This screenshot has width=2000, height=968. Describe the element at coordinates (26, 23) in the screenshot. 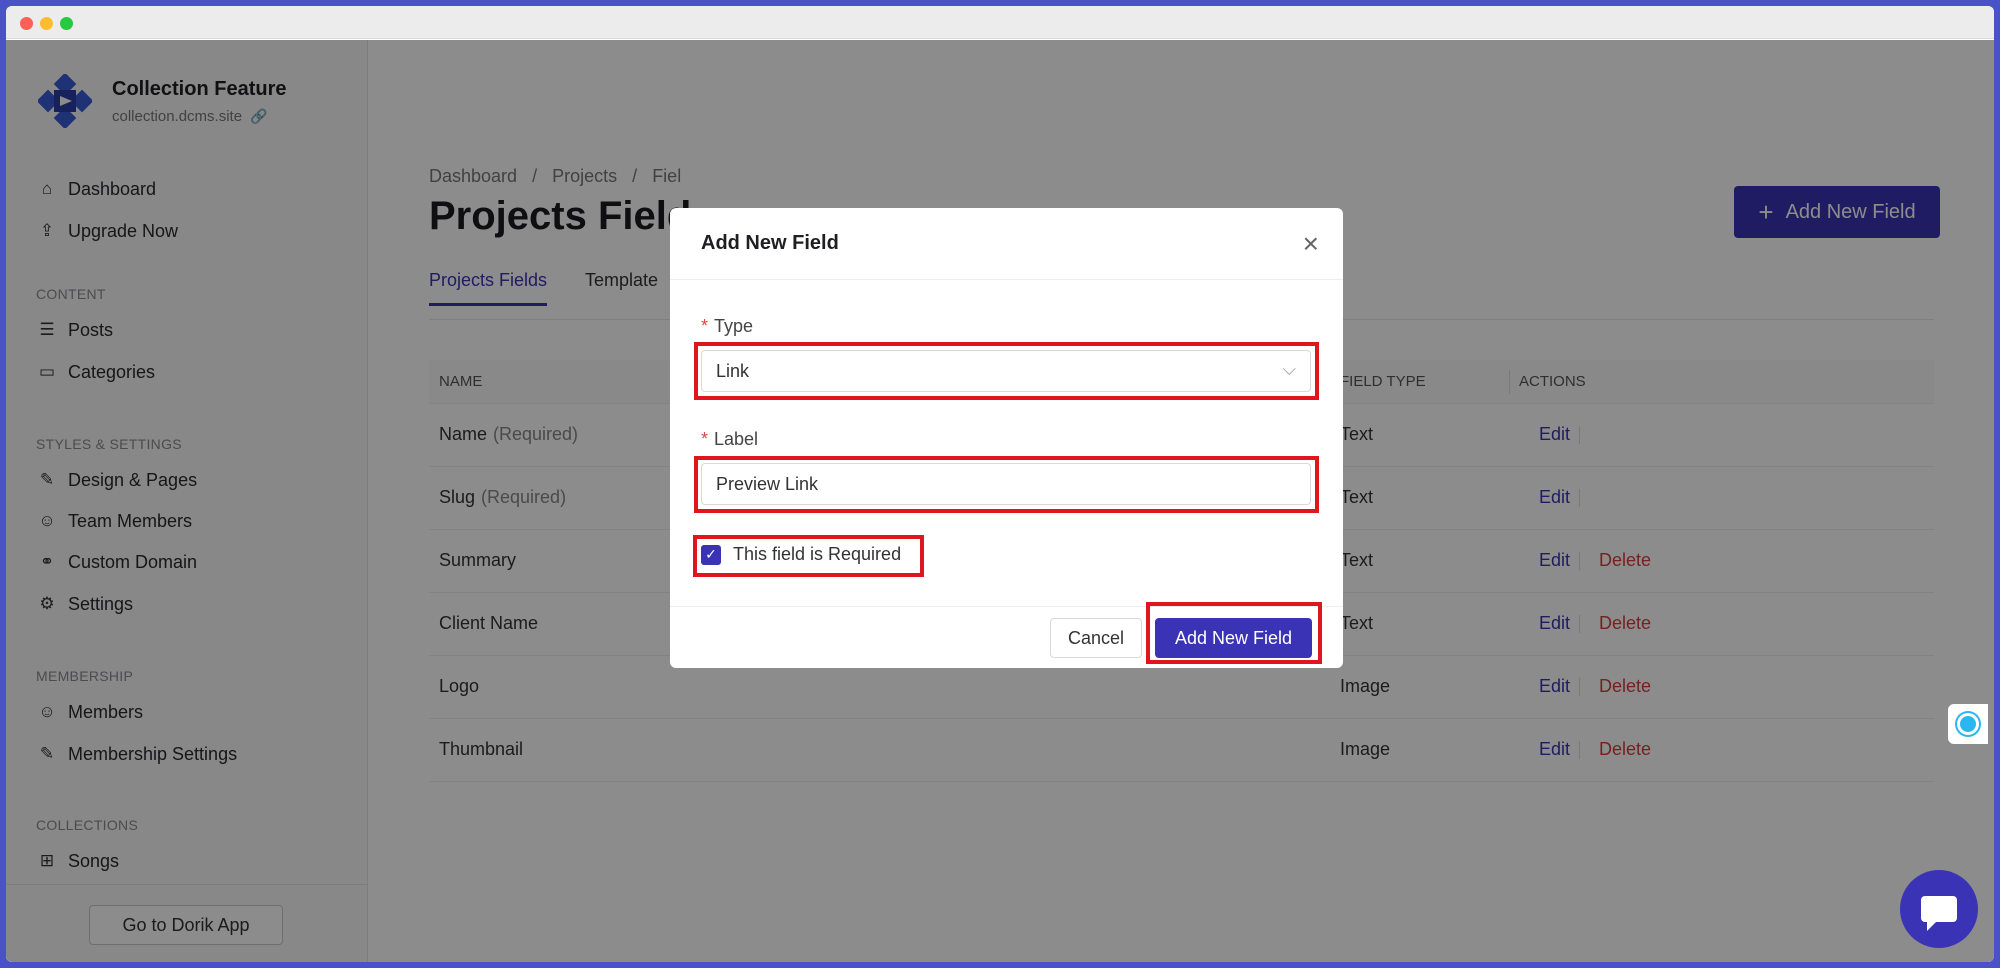

I see `close-window-dot` at that location.